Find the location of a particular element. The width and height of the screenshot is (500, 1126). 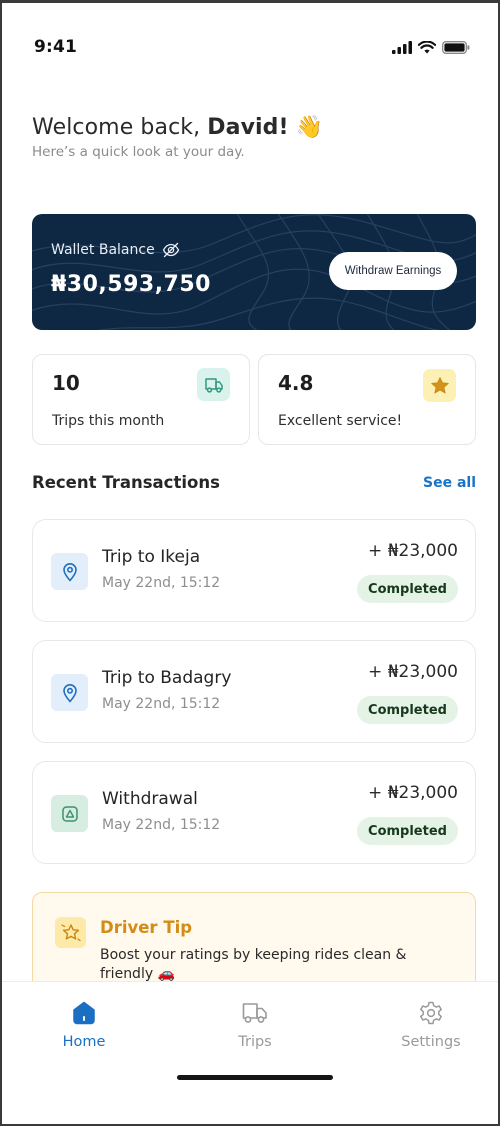

tip-badge is located at coordinates (70, 932).